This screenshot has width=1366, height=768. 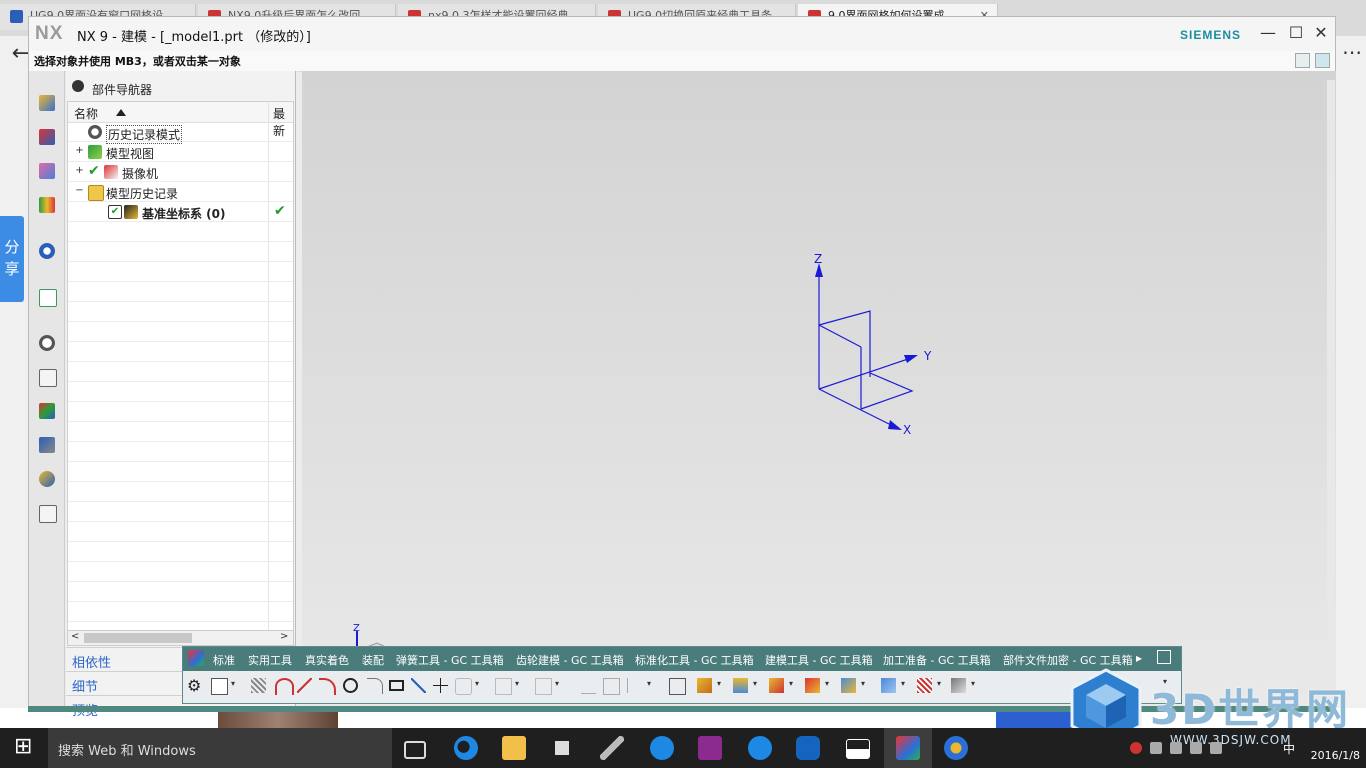 What do you see at coordinates (350, 685) in the screenshot?
I see `circle-icon` at bounding box center [350, 685].